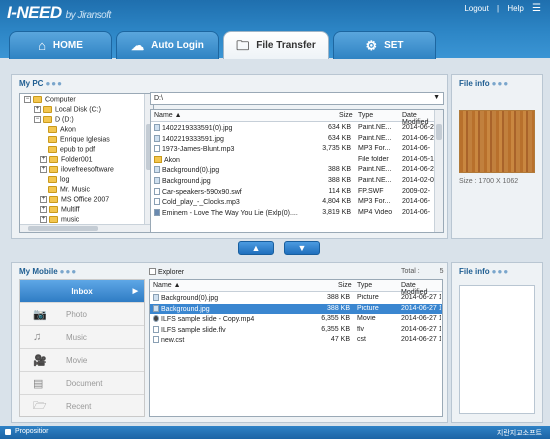 This screenshot has height=439, width=550. What do you see at coordinates (296, 288) in the screenshot?
I see `mobile-file-list-header: Name ▲ Size Type Date Modified` at bounding box center [296, 288].